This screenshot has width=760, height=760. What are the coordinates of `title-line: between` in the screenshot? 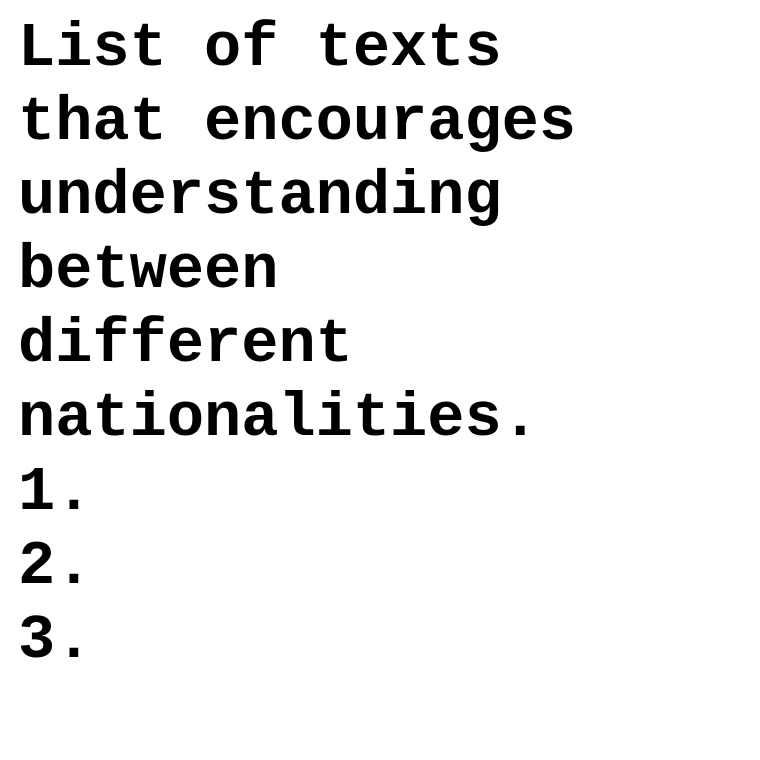 It's located at (148, 270).